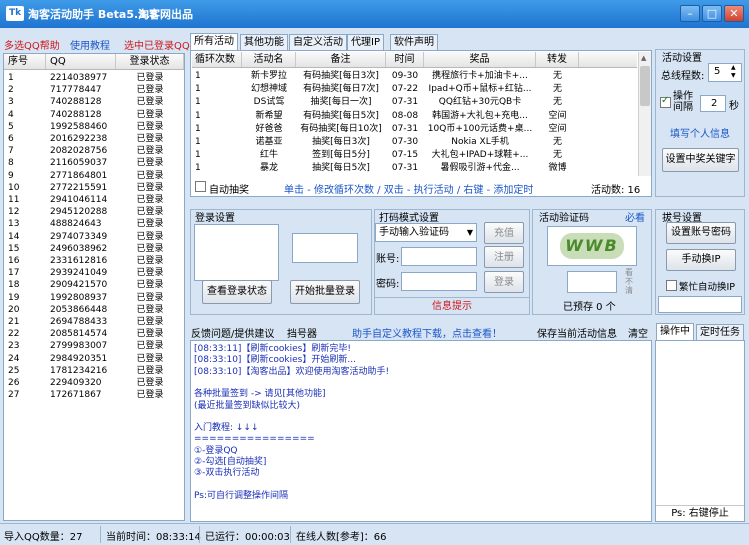 This screenshot has height=545, width=749. Describe the element at coordinates (94, 383) in the screenshot. I see `qq-table-row: 26 229409320 已登录` at that location.